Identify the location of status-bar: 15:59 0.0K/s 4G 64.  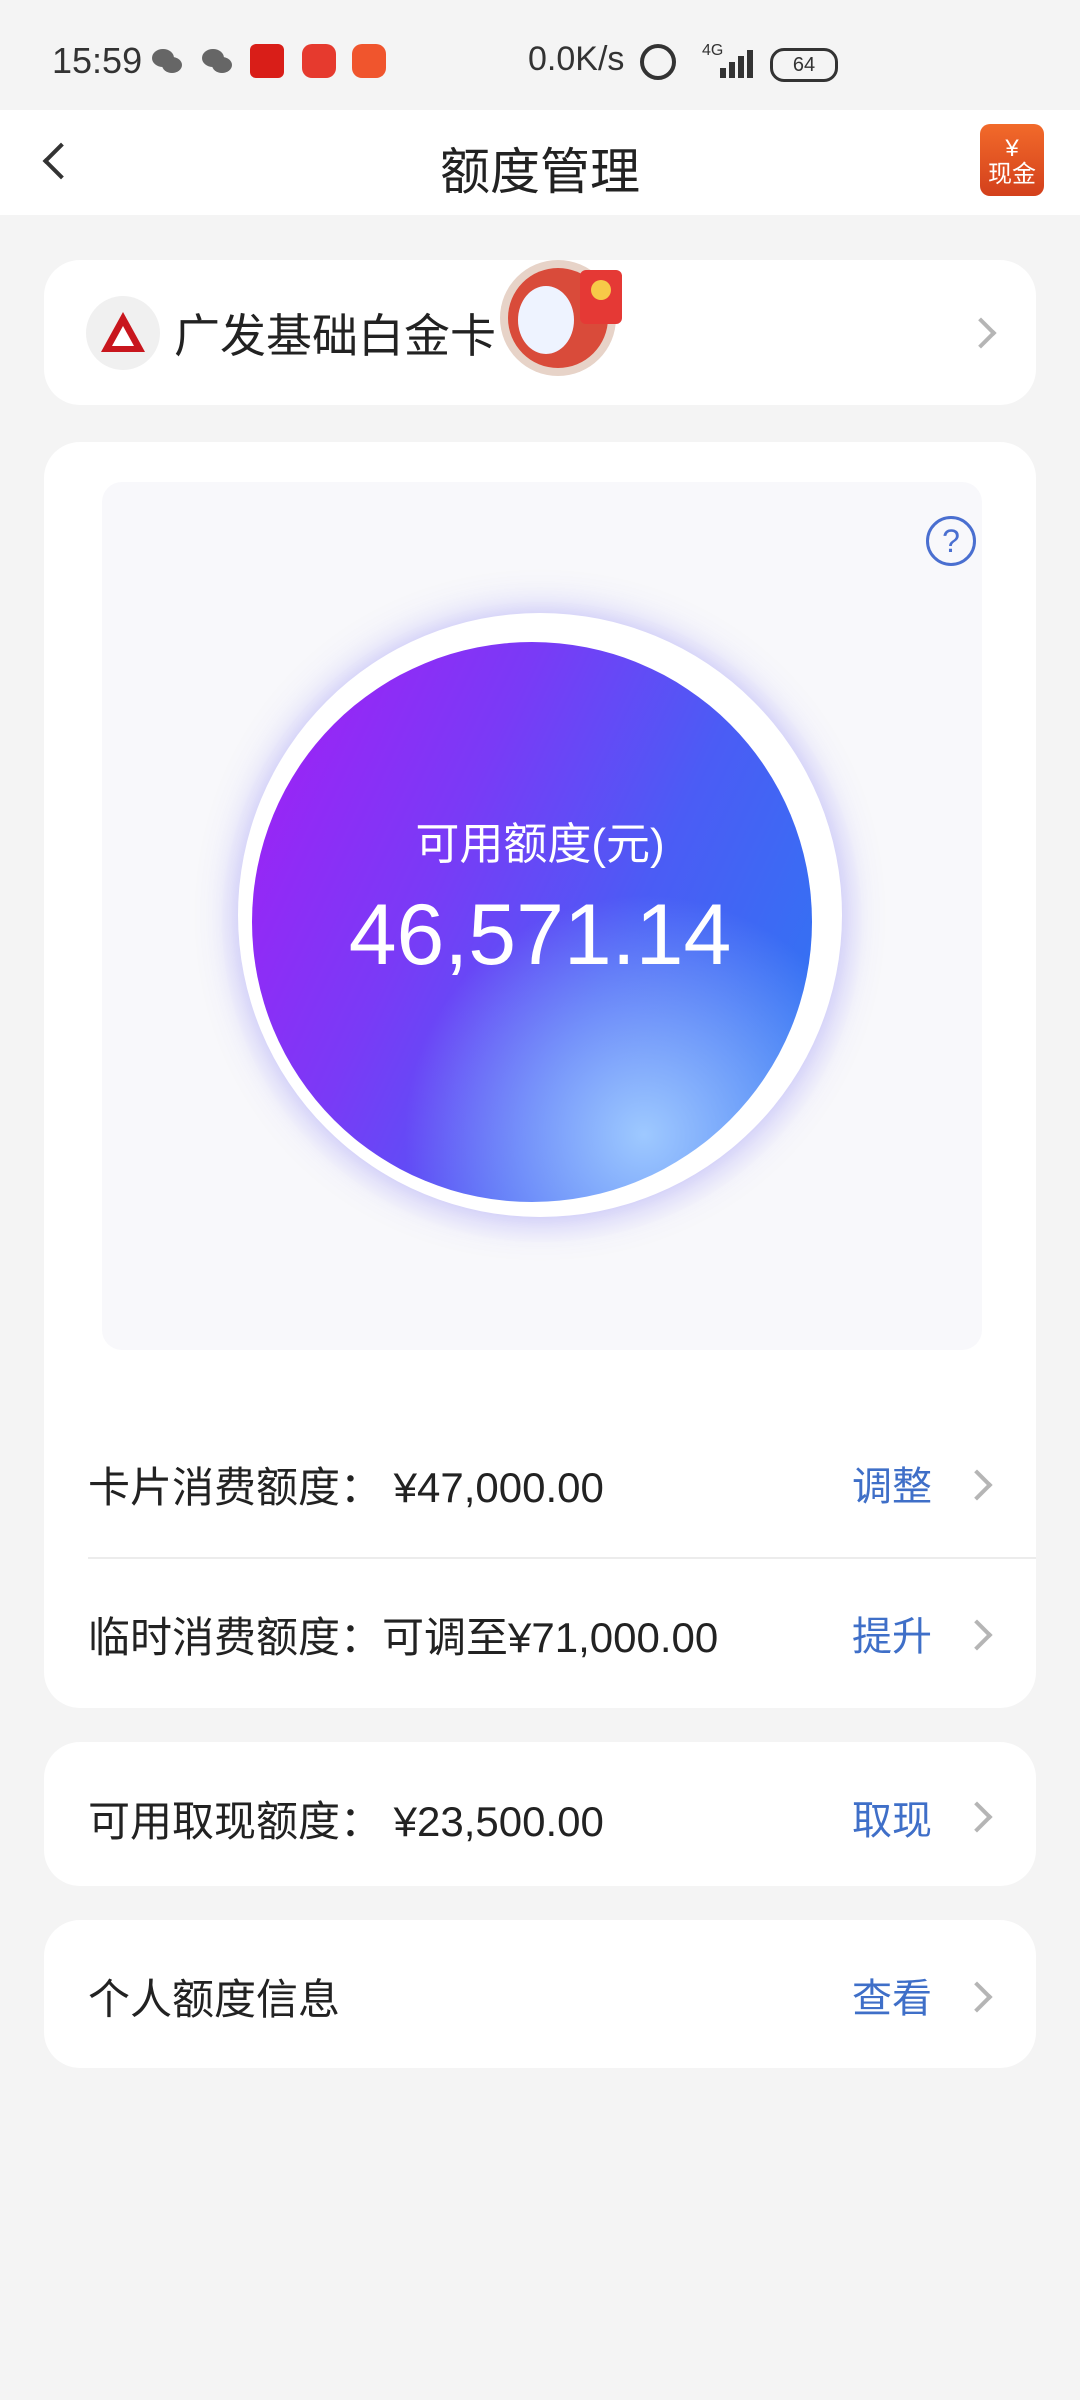
(540, 55).